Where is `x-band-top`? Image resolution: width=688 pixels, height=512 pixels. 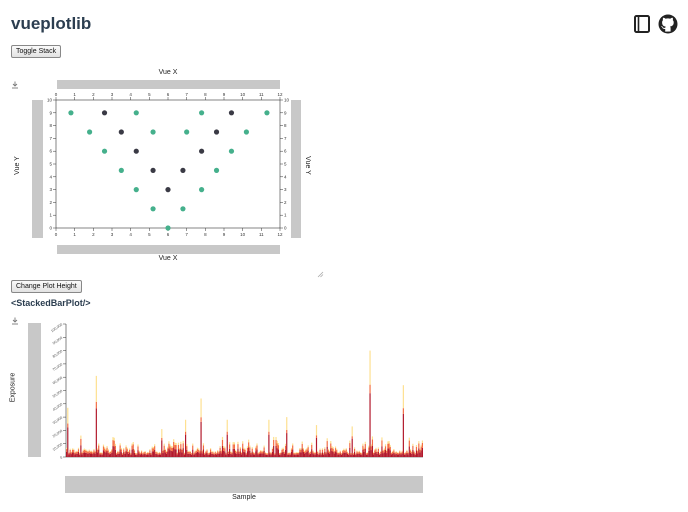 x-band-top is located at coordinates (168, 84).